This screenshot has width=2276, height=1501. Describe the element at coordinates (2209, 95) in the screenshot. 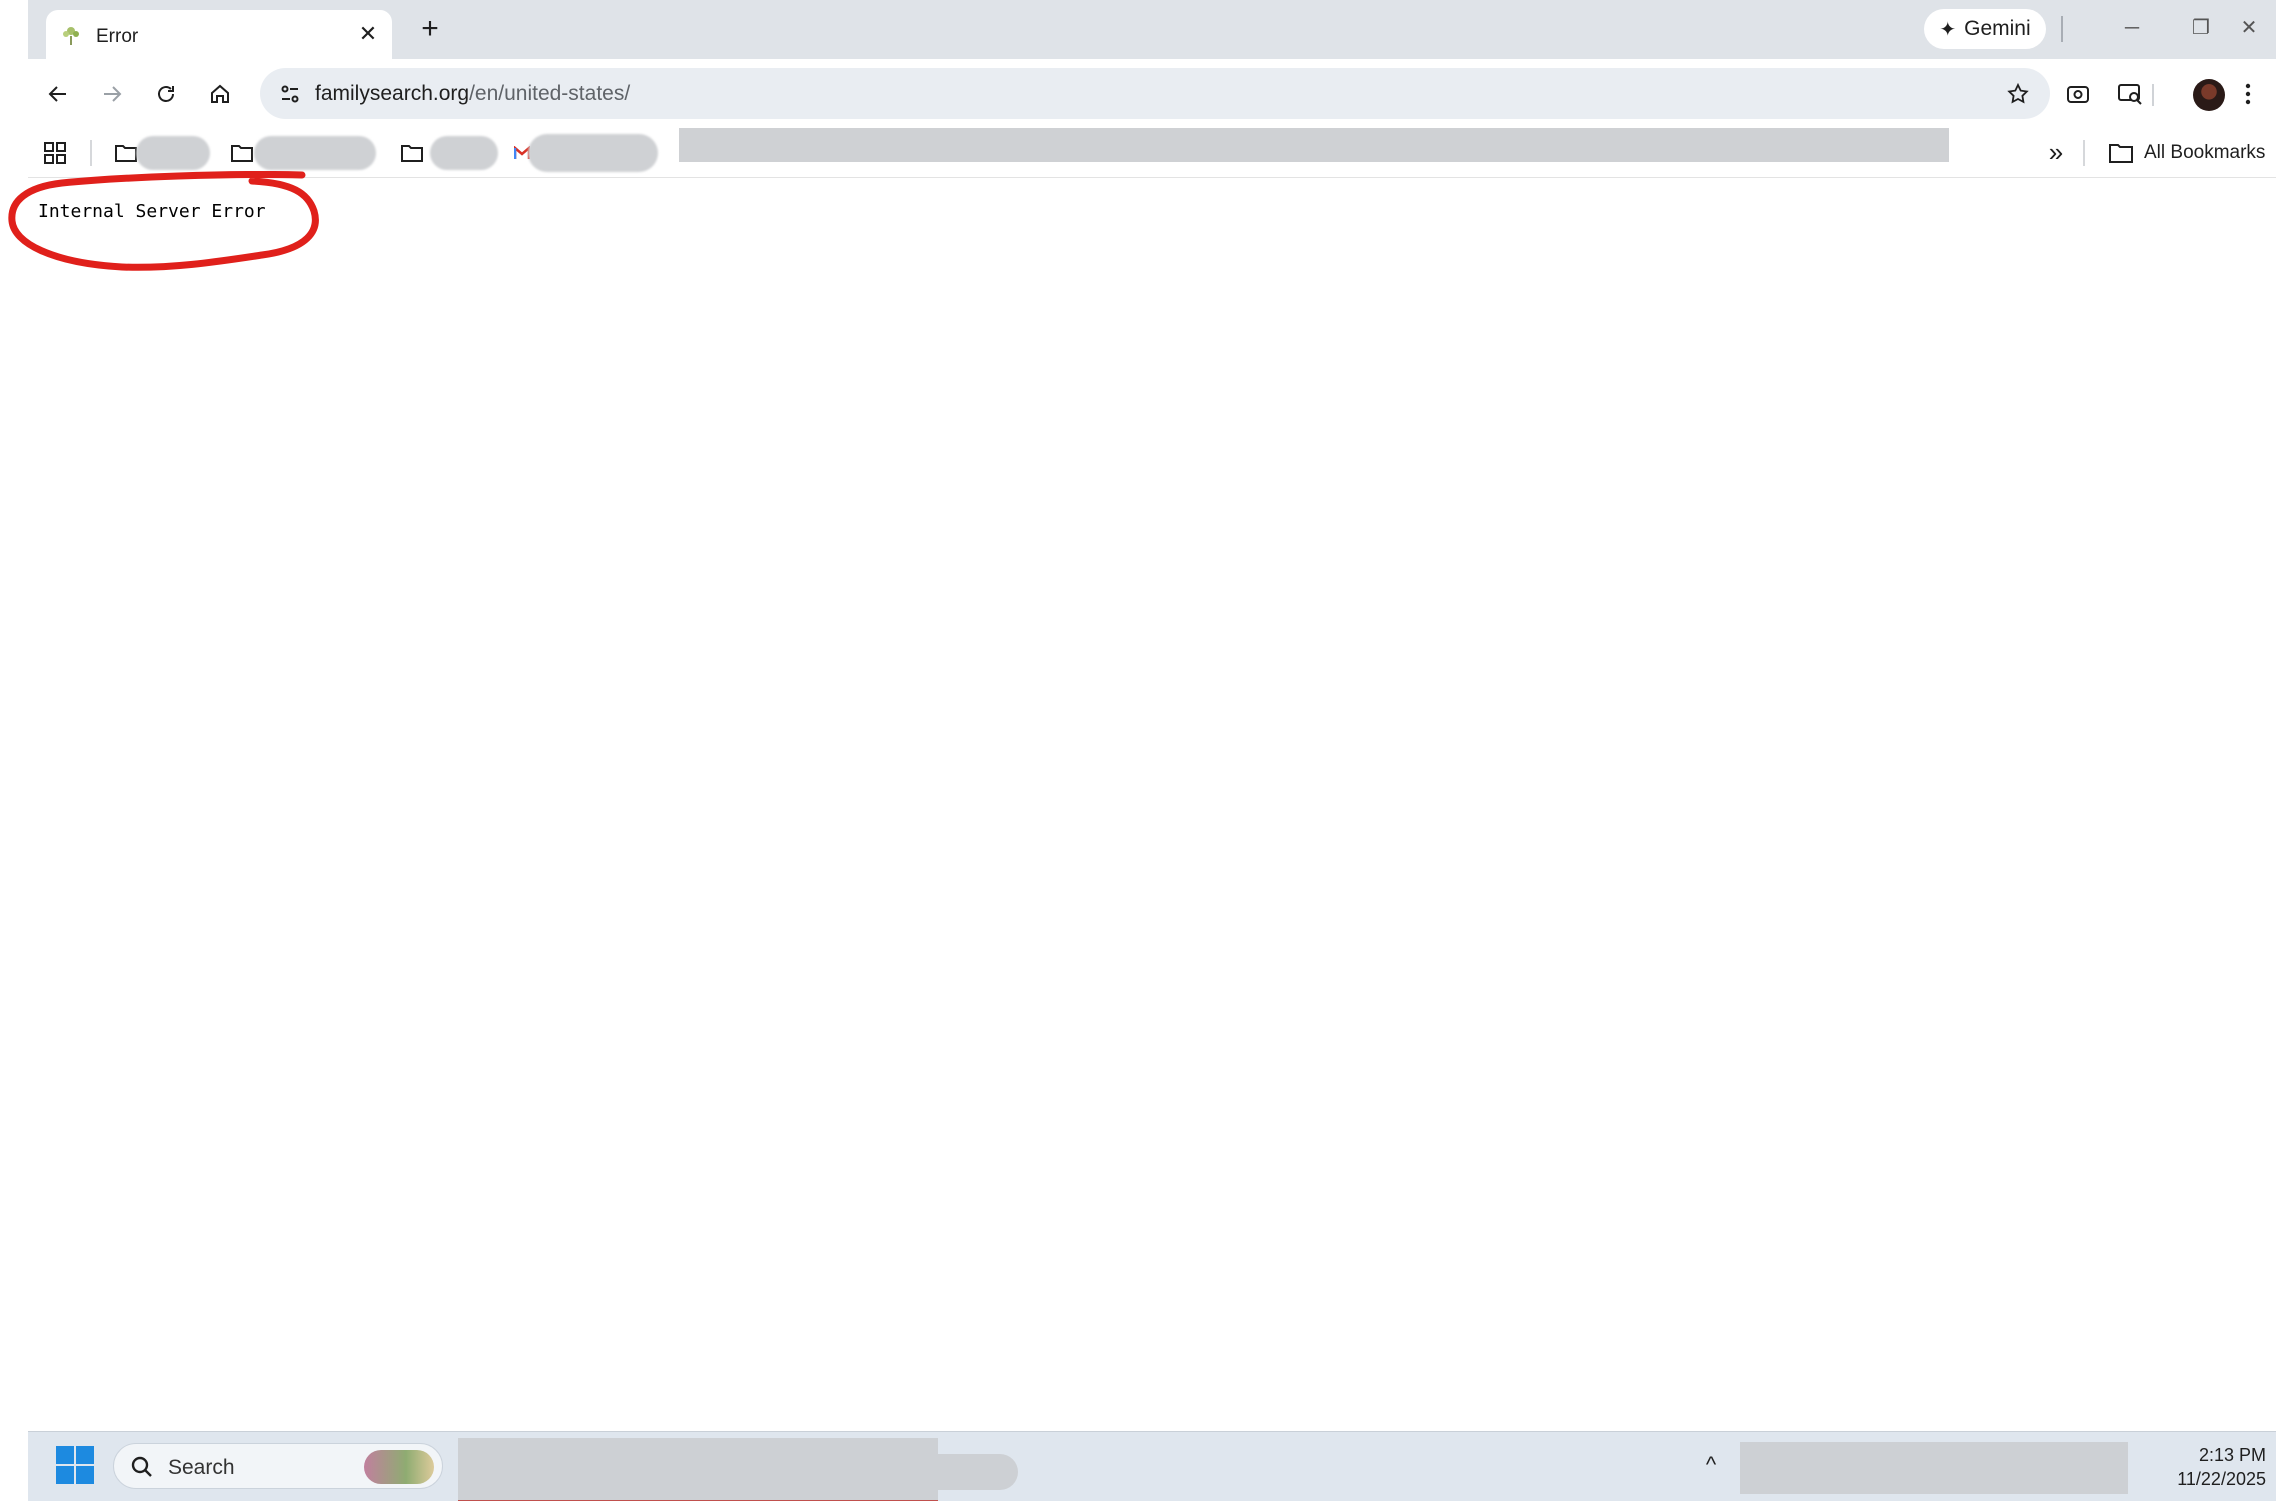

I see `profile-avatar` at that location.